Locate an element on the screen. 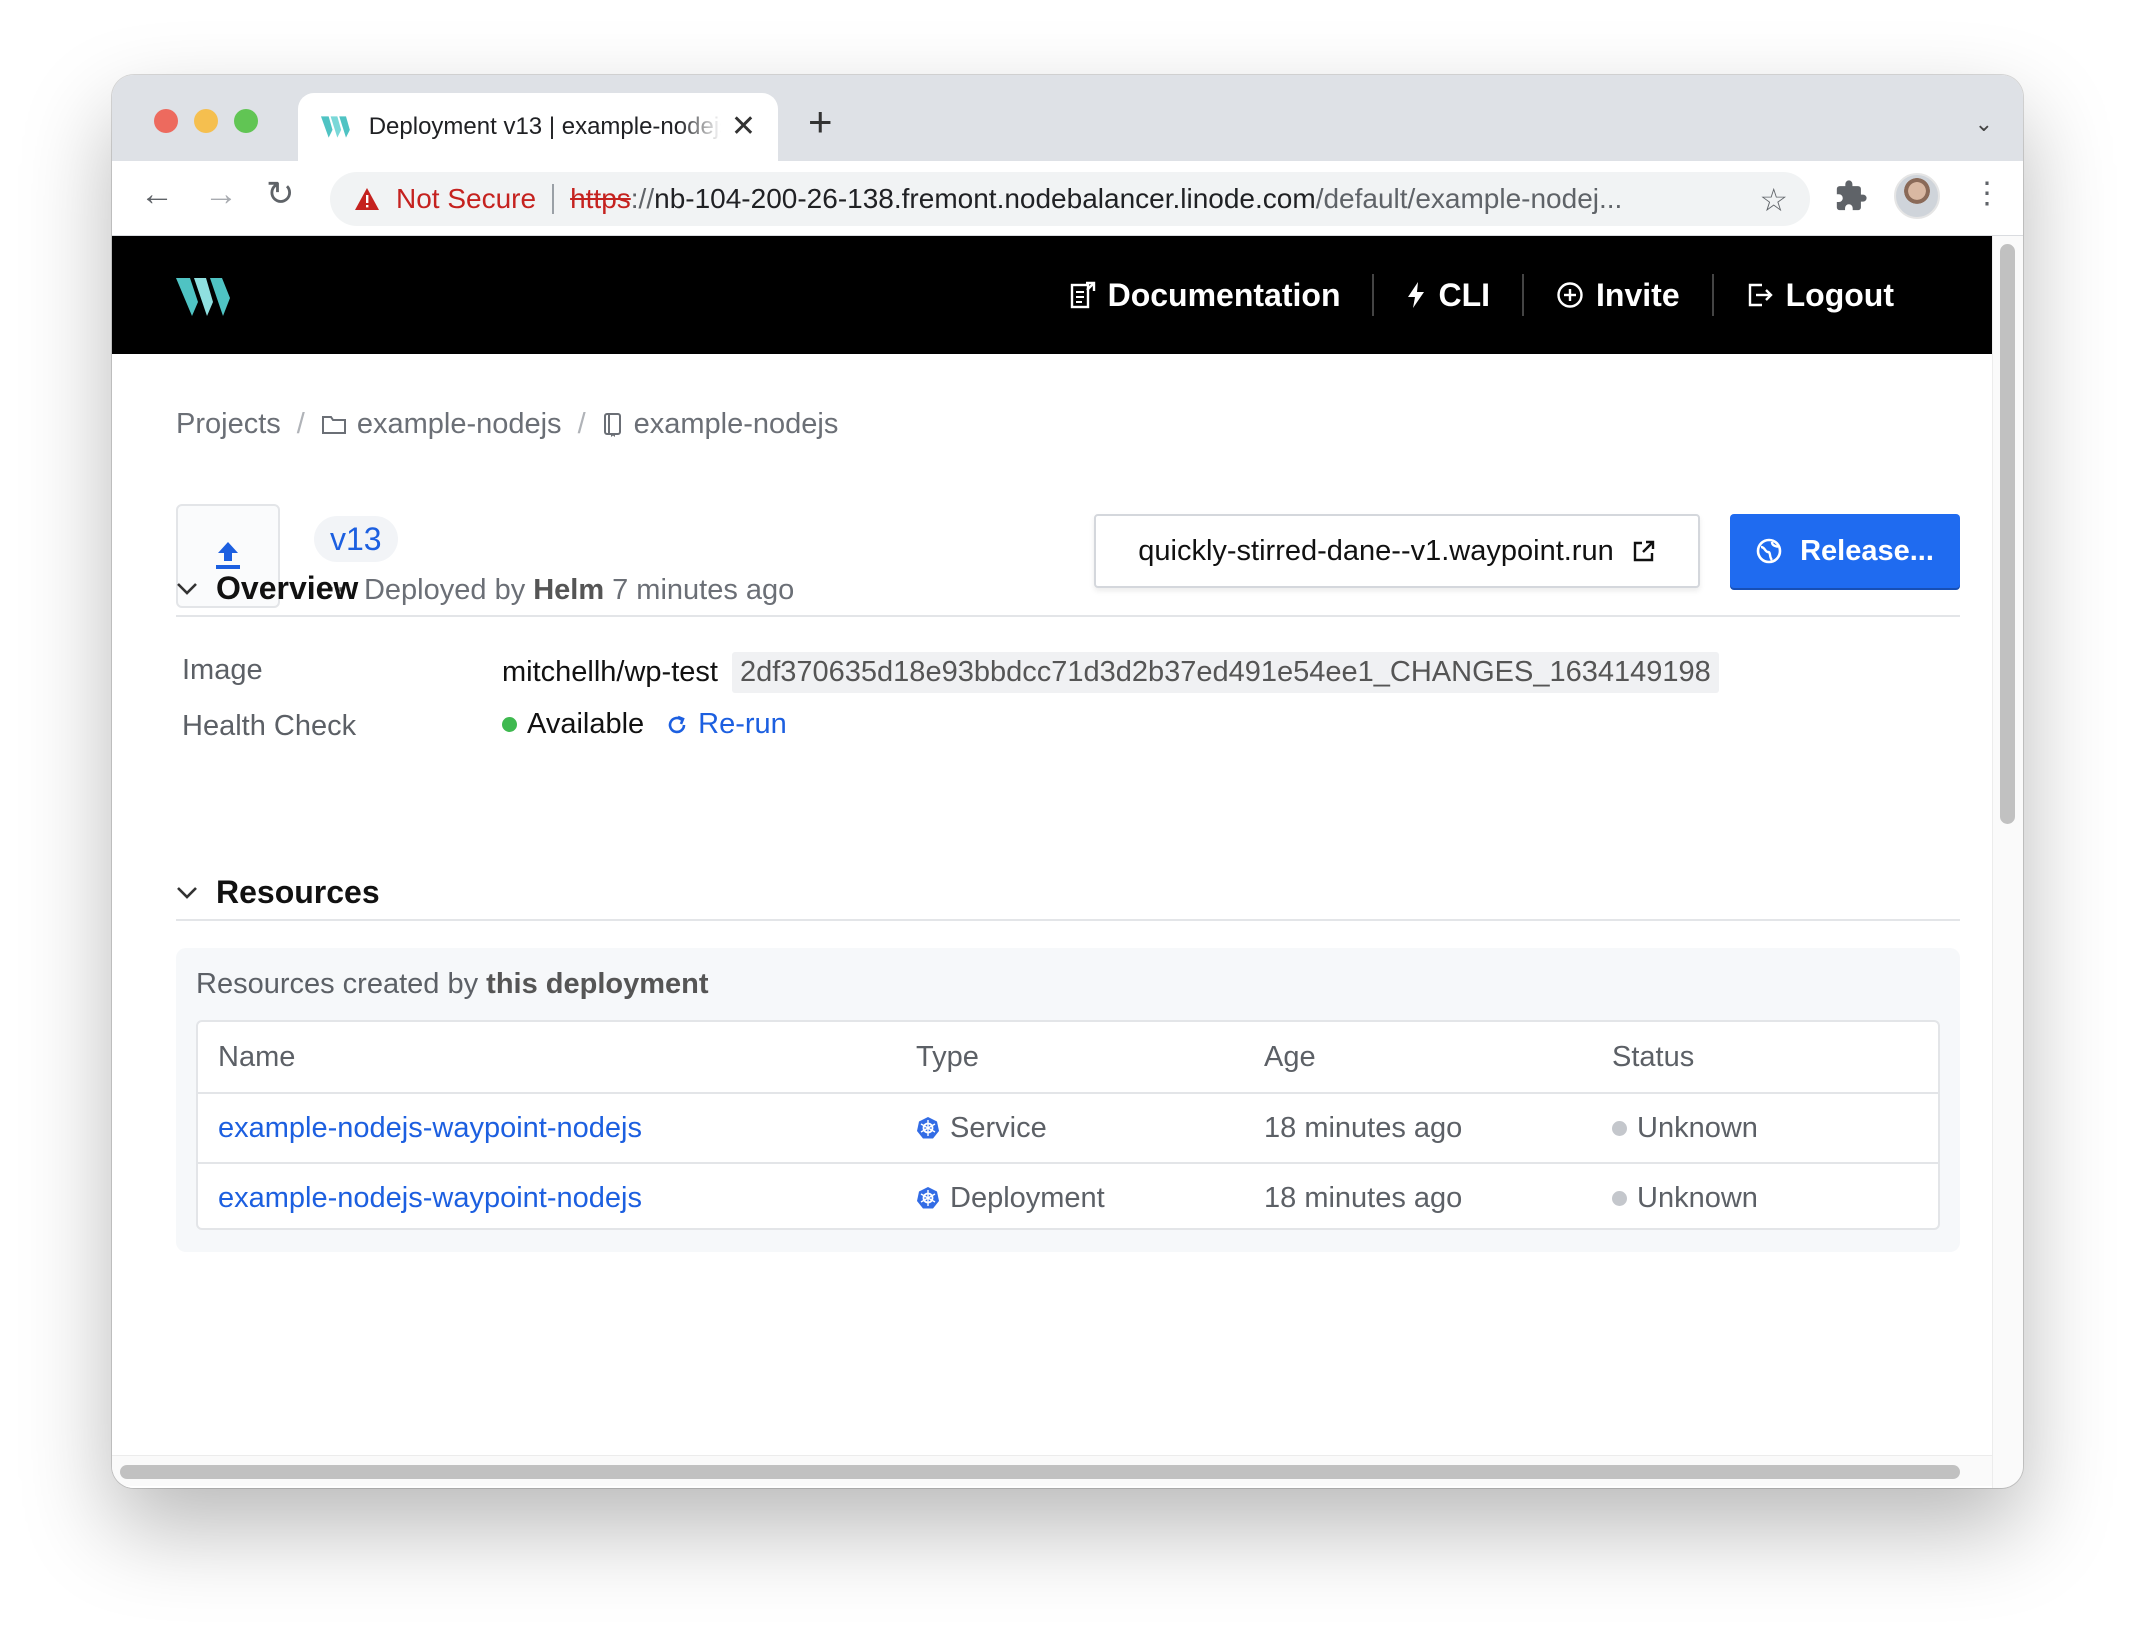 The height and width of the screenshot is (1634, 2134). column-header-type: Type is located at coordinates (947, 1056).